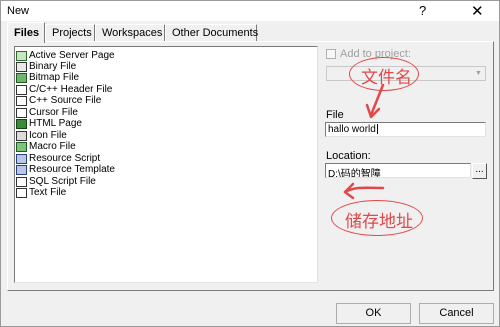 The image size is (500, 327). What do you see at coordinates (398, 170) in the screenshot?
I see `location-field: D:\码的智障` at bounding box center [398, 170].